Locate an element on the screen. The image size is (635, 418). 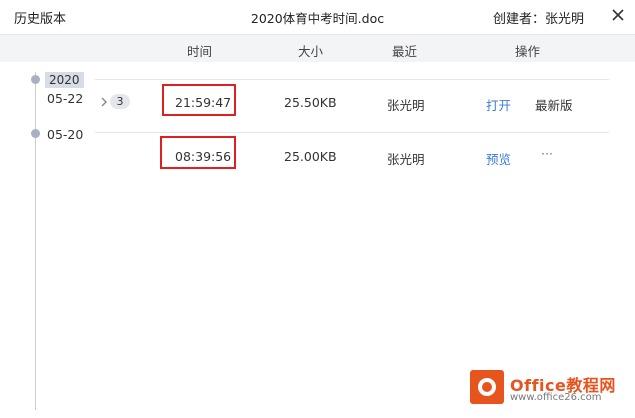
column-header-time: 时间 is located at coordinates (200, 51).